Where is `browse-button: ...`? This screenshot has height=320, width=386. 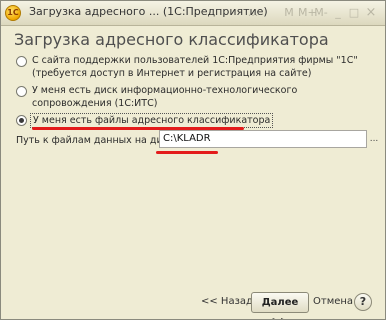 browse-button: ... is located at coordinates (374, 139).